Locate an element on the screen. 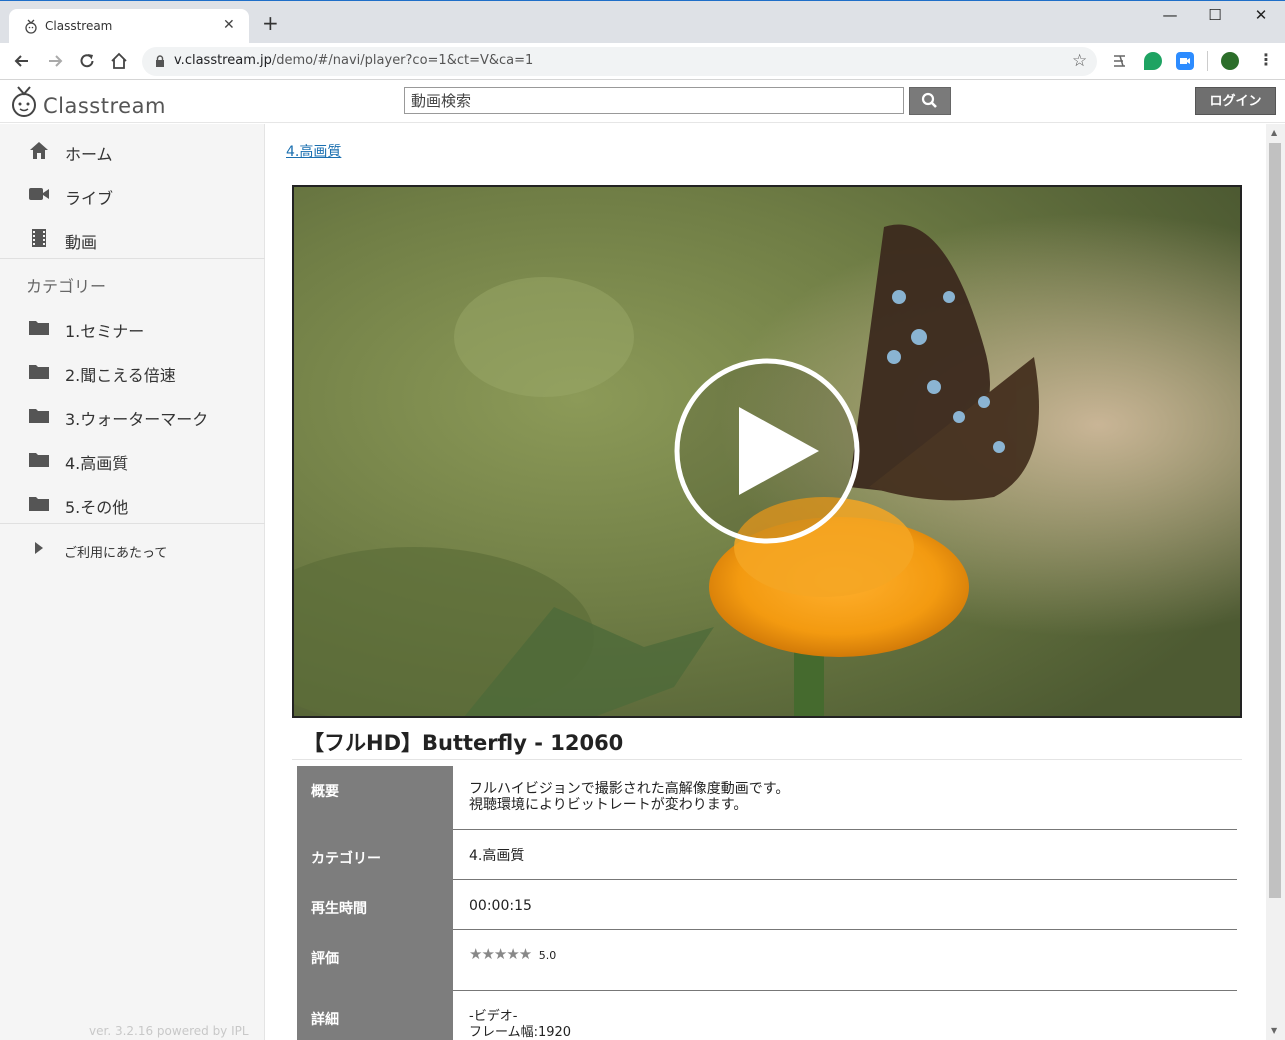  details-value-duration: 00:00:15 is located at coordinates (845, 905).